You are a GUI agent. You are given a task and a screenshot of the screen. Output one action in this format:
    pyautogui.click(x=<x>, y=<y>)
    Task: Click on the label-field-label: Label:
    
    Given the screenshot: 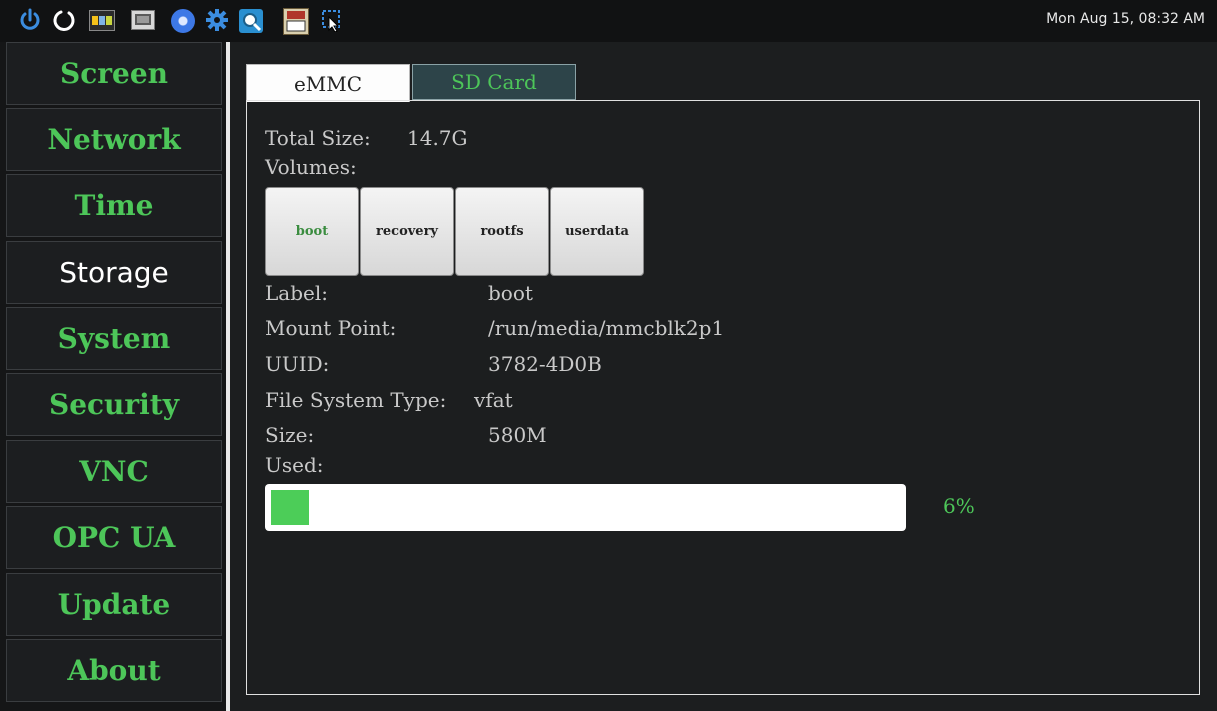 What is the action you would take?
    pyautogui.click(x=296, y=293)
    